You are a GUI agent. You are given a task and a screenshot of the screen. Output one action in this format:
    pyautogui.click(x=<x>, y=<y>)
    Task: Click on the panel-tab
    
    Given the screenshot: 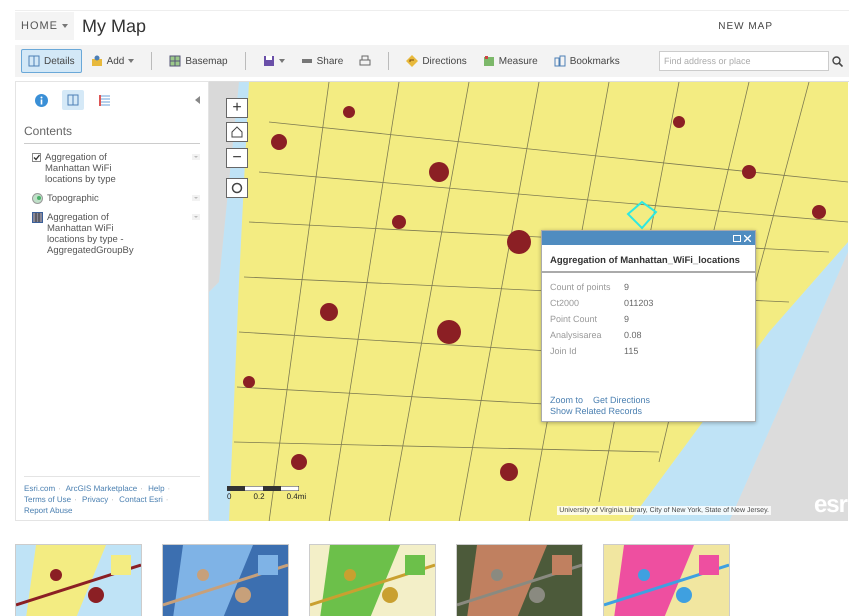 What is the action you would take?
    pyautogui.click(x=73, y=100)
    